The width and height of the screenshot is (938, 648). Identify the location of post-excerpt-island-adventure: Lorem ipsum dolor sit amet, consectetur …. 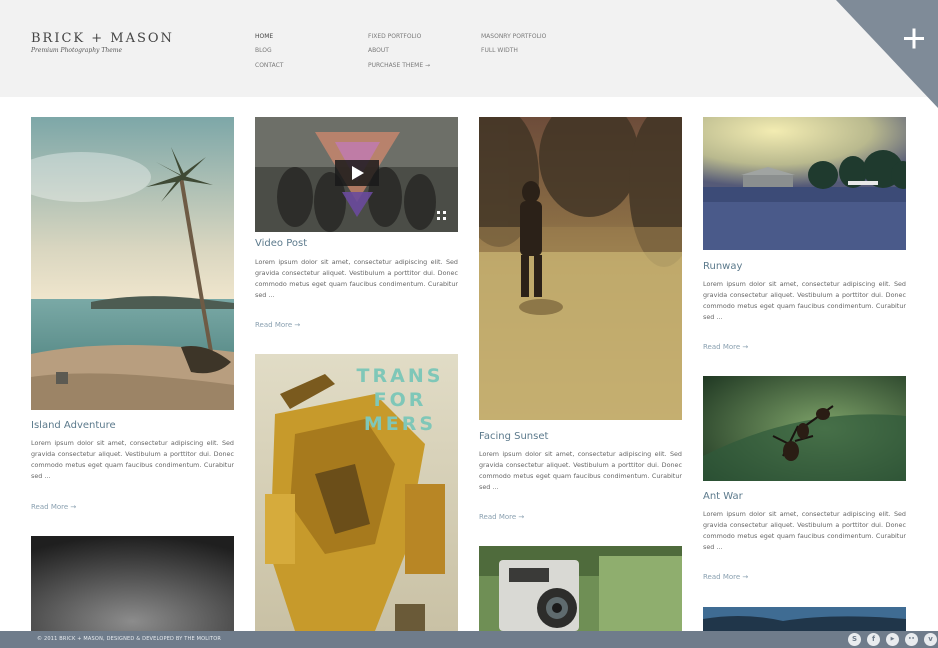
(132, 459).